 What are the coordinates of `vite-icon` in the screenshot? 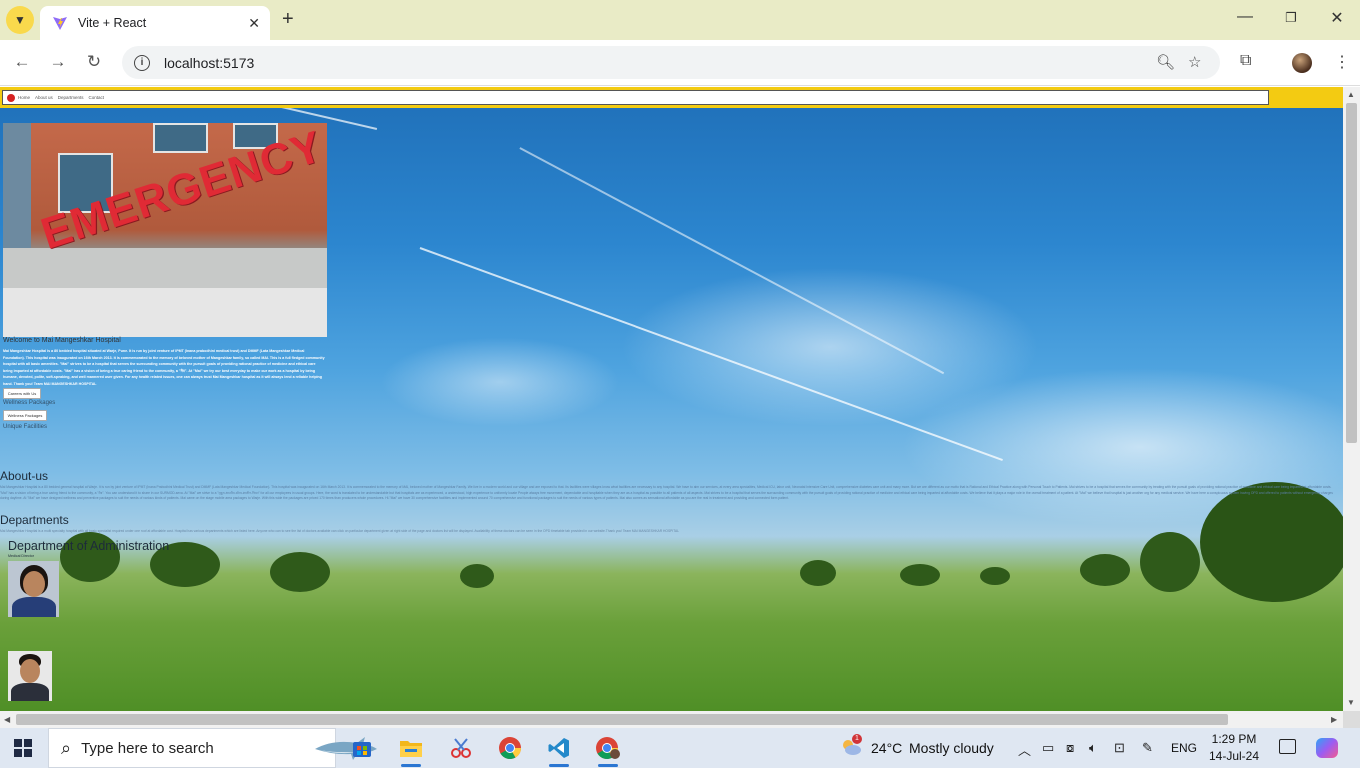 It's located at (60, 23).